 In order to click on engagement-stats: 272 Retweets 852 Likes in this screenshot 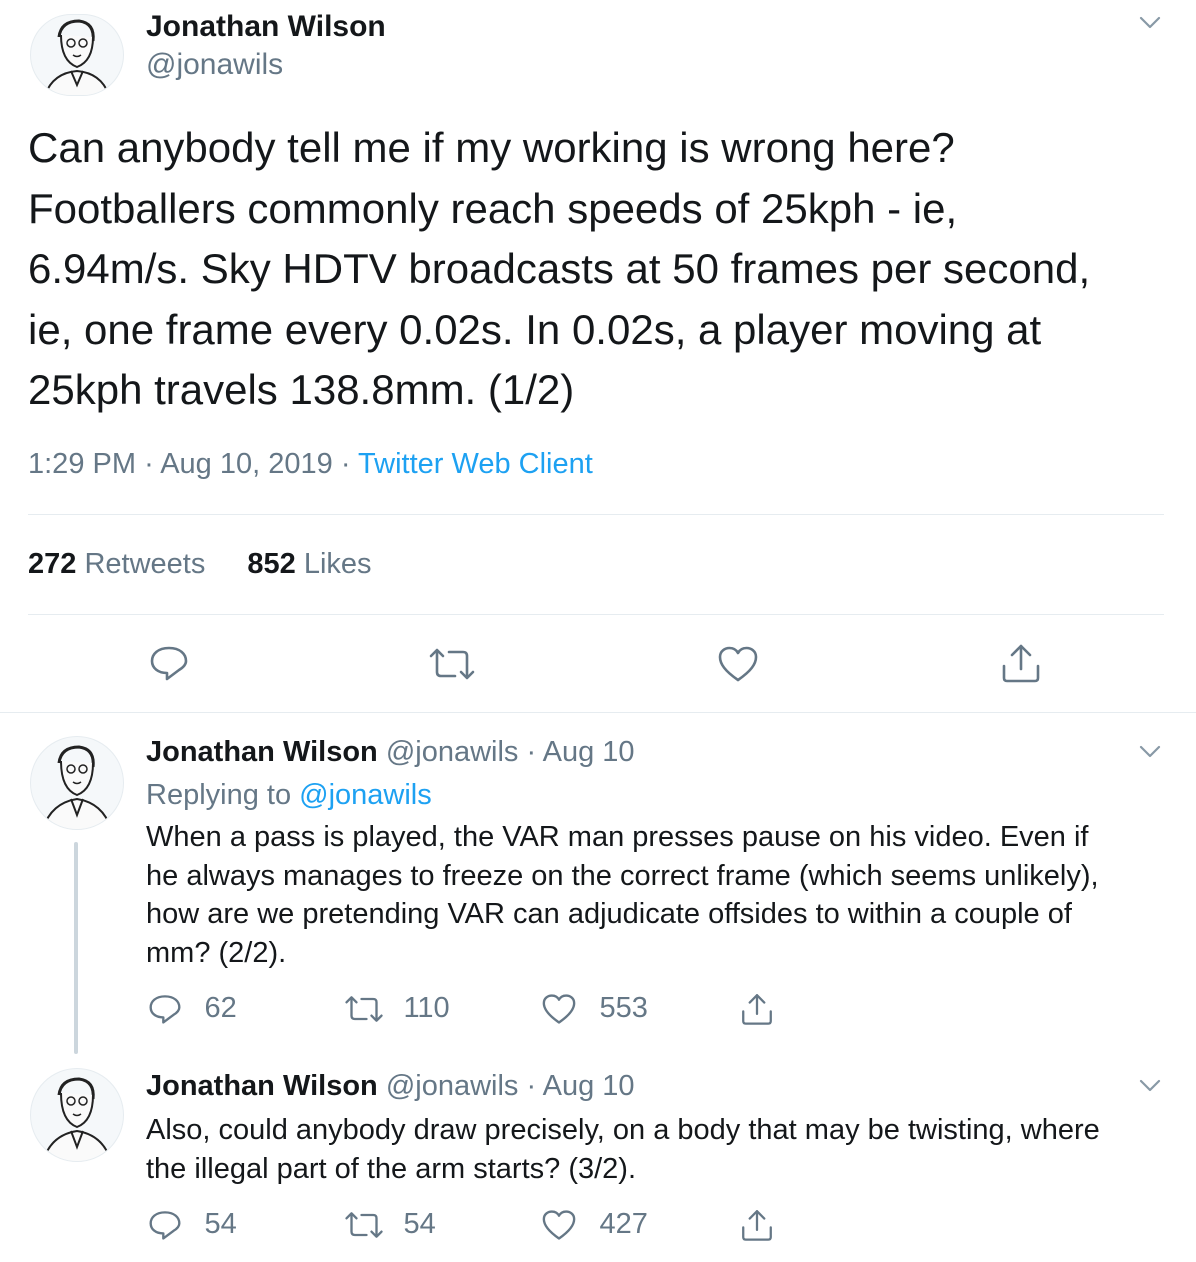, I will do `click(200, 564)`.